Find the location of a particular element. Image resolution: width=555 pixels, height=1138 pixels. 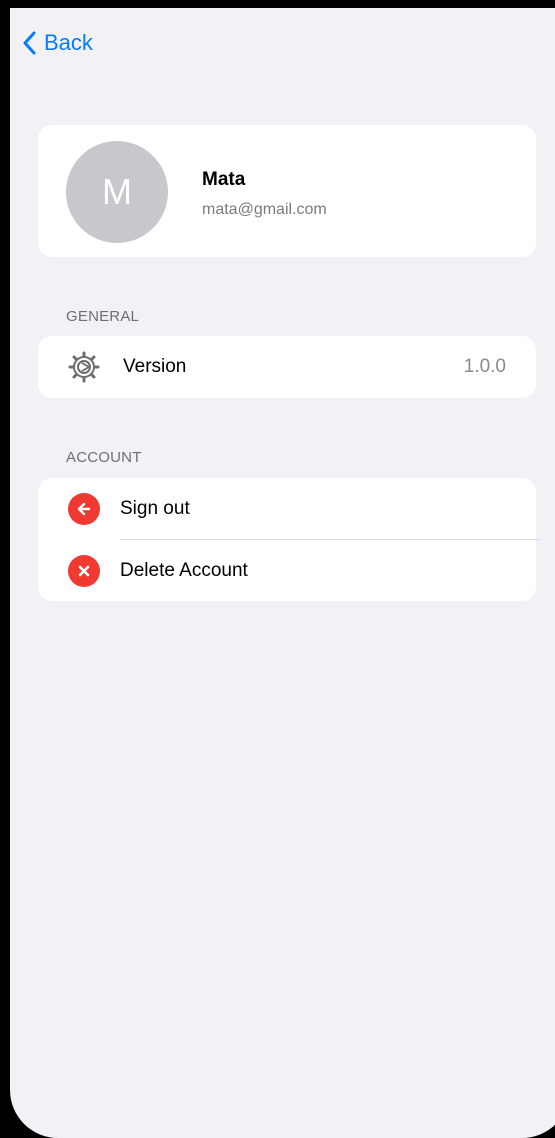

avatar-initial: M is located at coordinates (117, 191).